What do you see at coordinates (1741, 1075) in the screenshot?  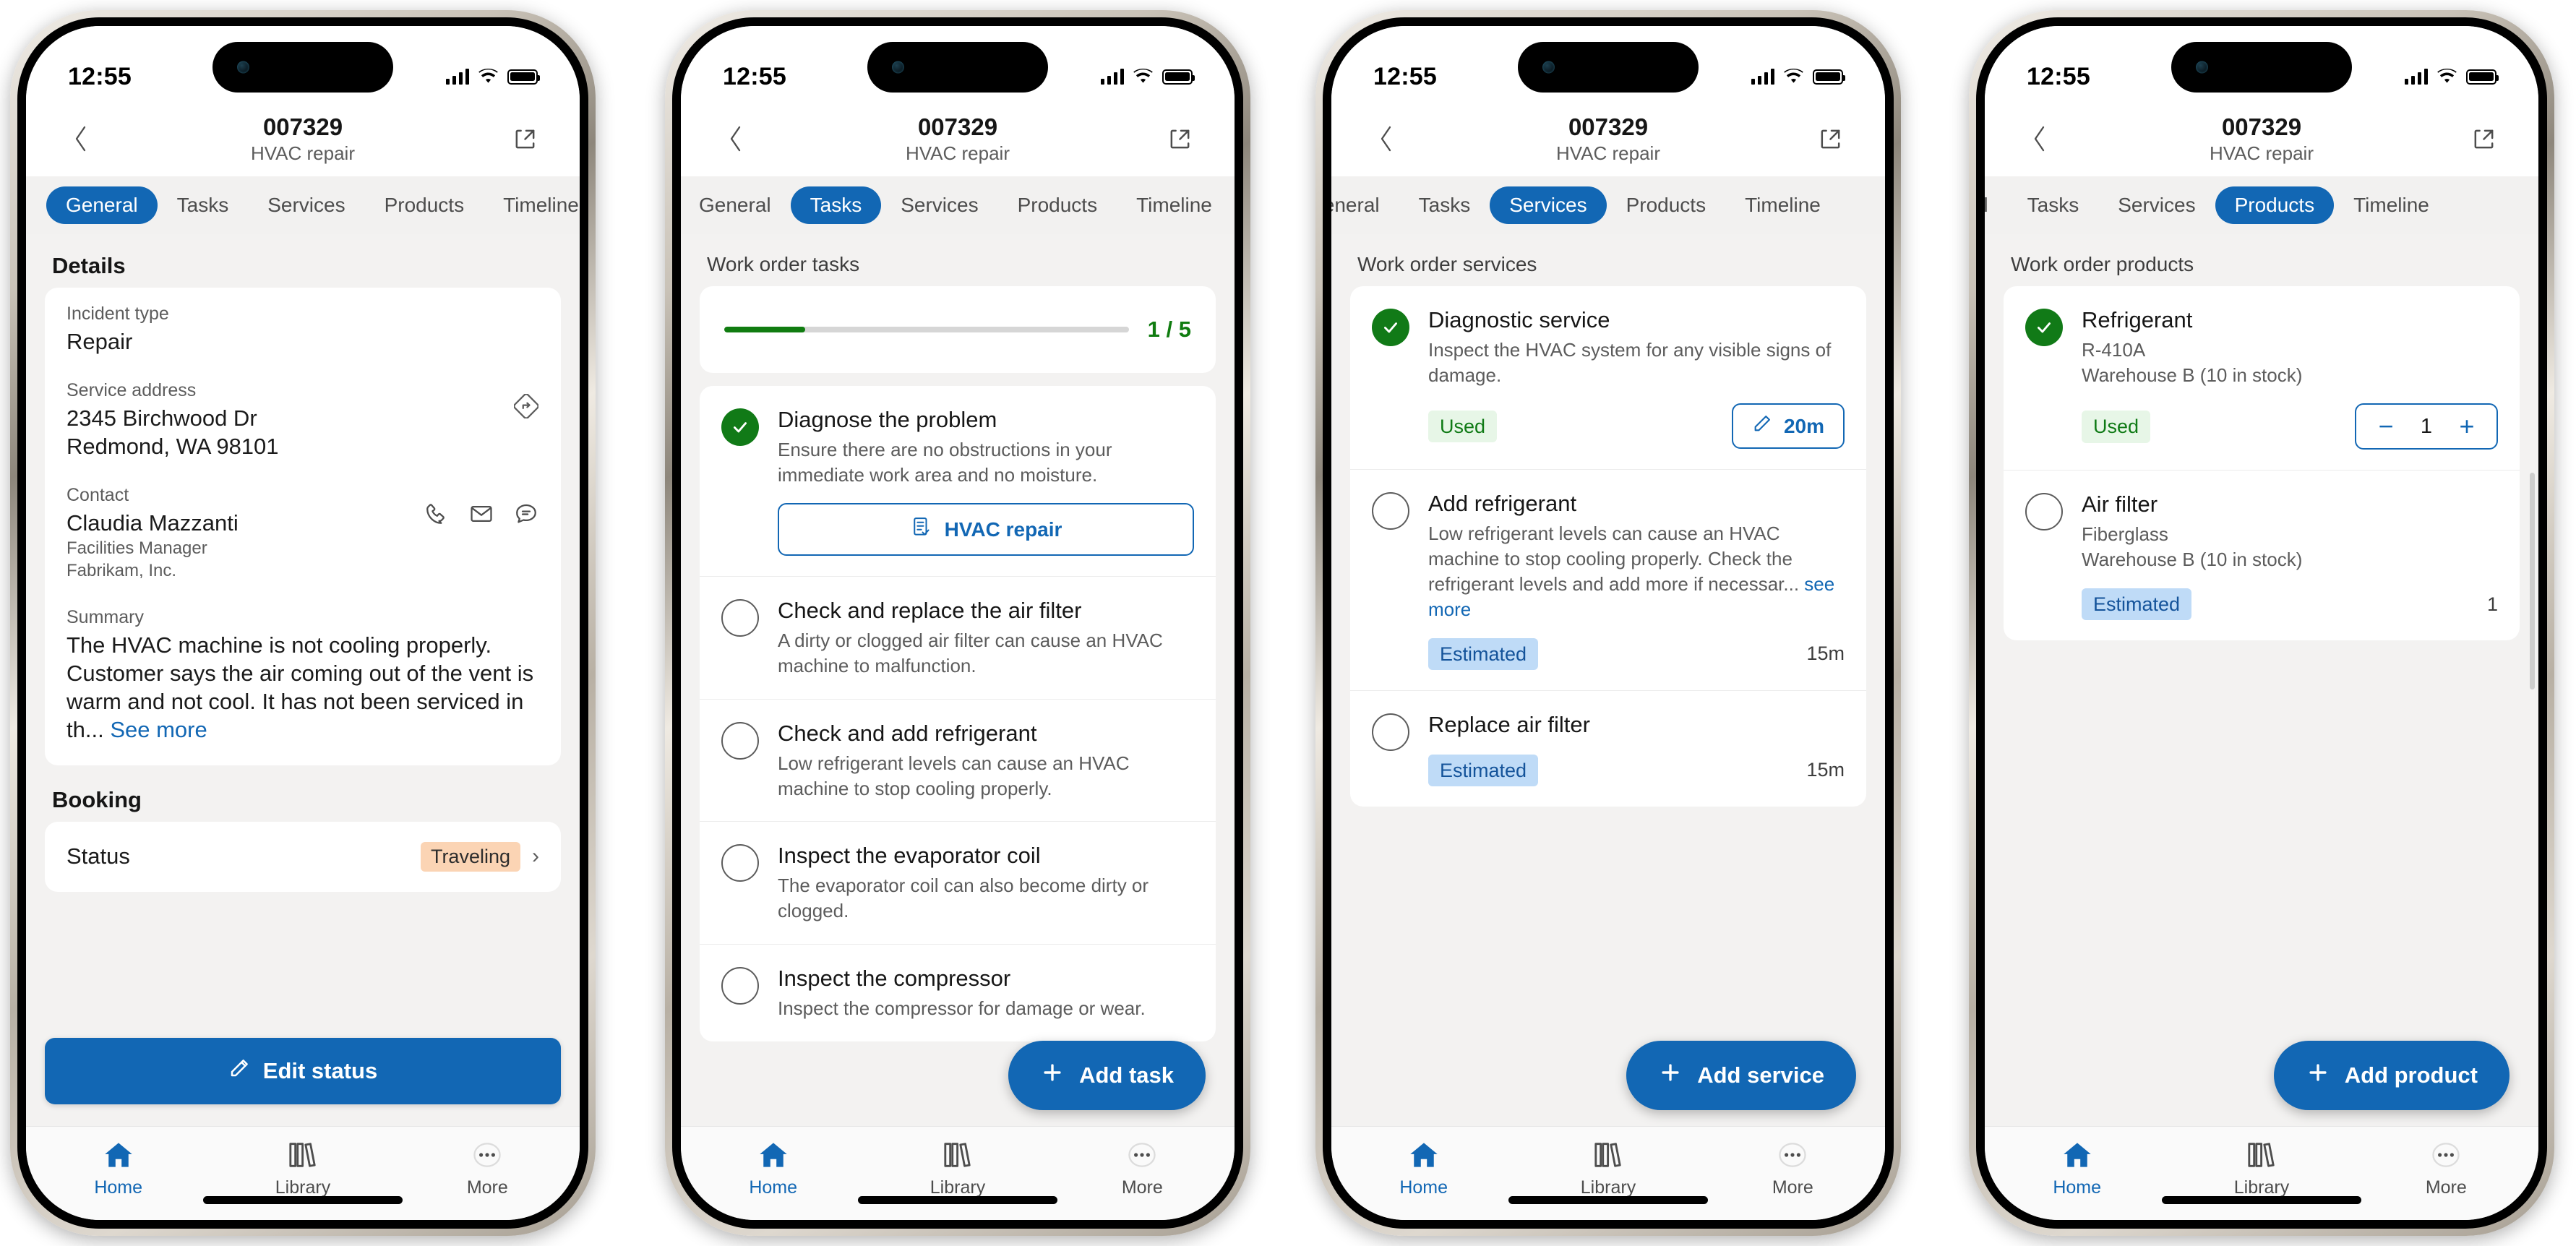 I see `add-service-fab-button: Add service` at bounding box center [1741, 1075].